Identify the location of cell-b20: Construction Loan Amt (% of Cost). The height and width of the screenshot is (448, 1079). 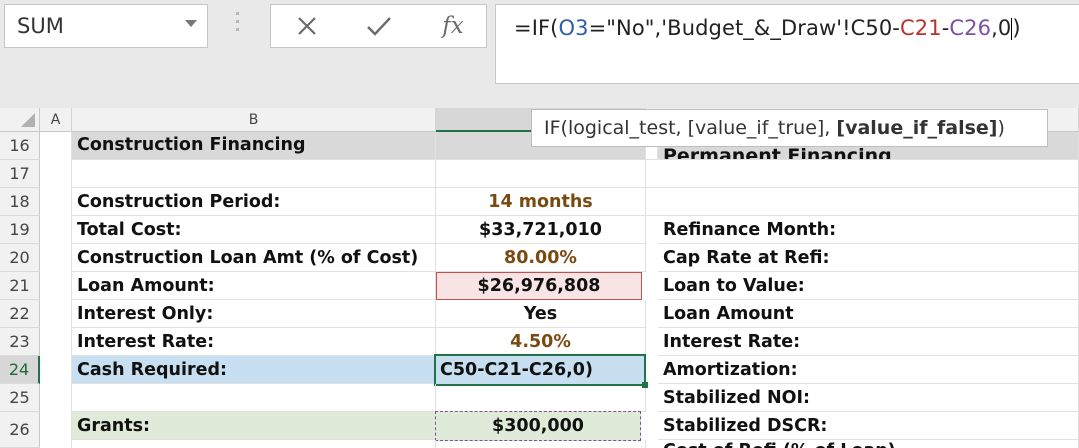
(254, 258).